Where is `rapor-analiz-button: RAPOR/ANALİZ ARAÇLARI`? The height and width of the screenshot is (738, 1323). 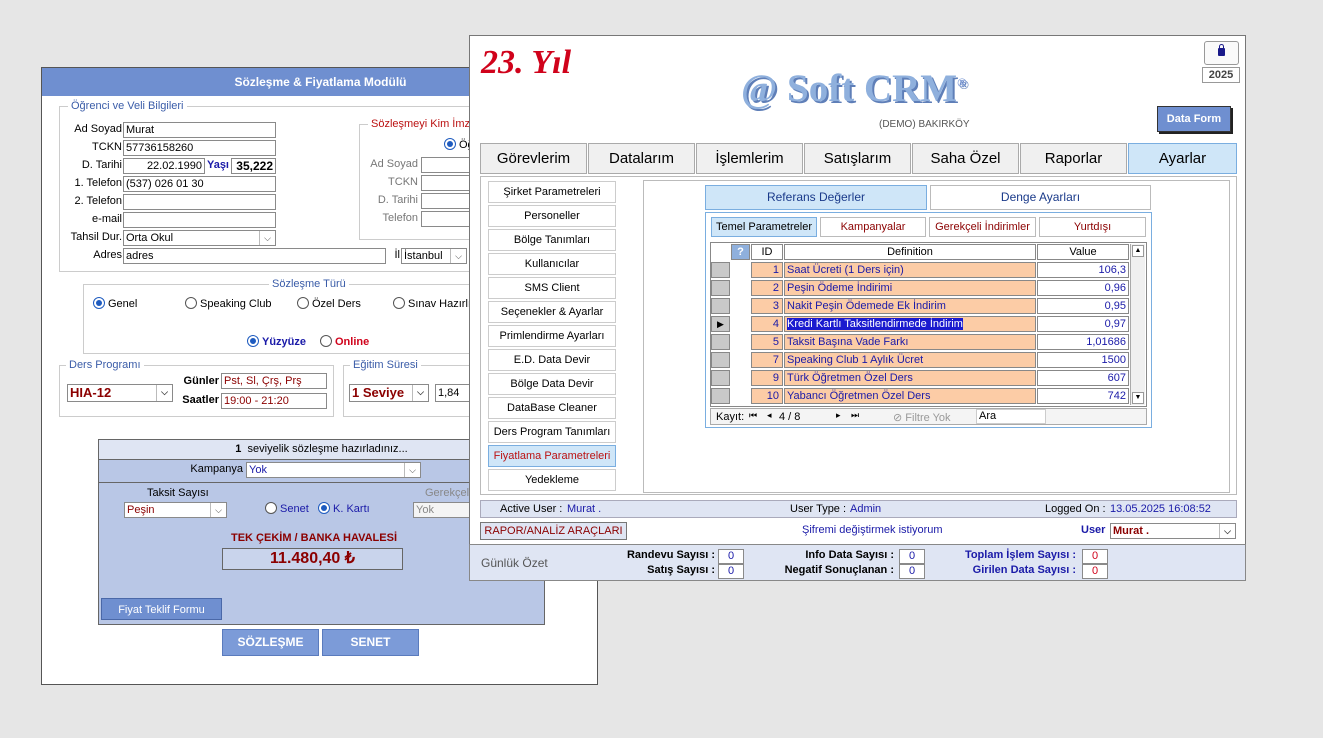 rapor-analiz-button: RAPOR/ANALİZ ARAÇLARI is located at coordinates (553, 531).